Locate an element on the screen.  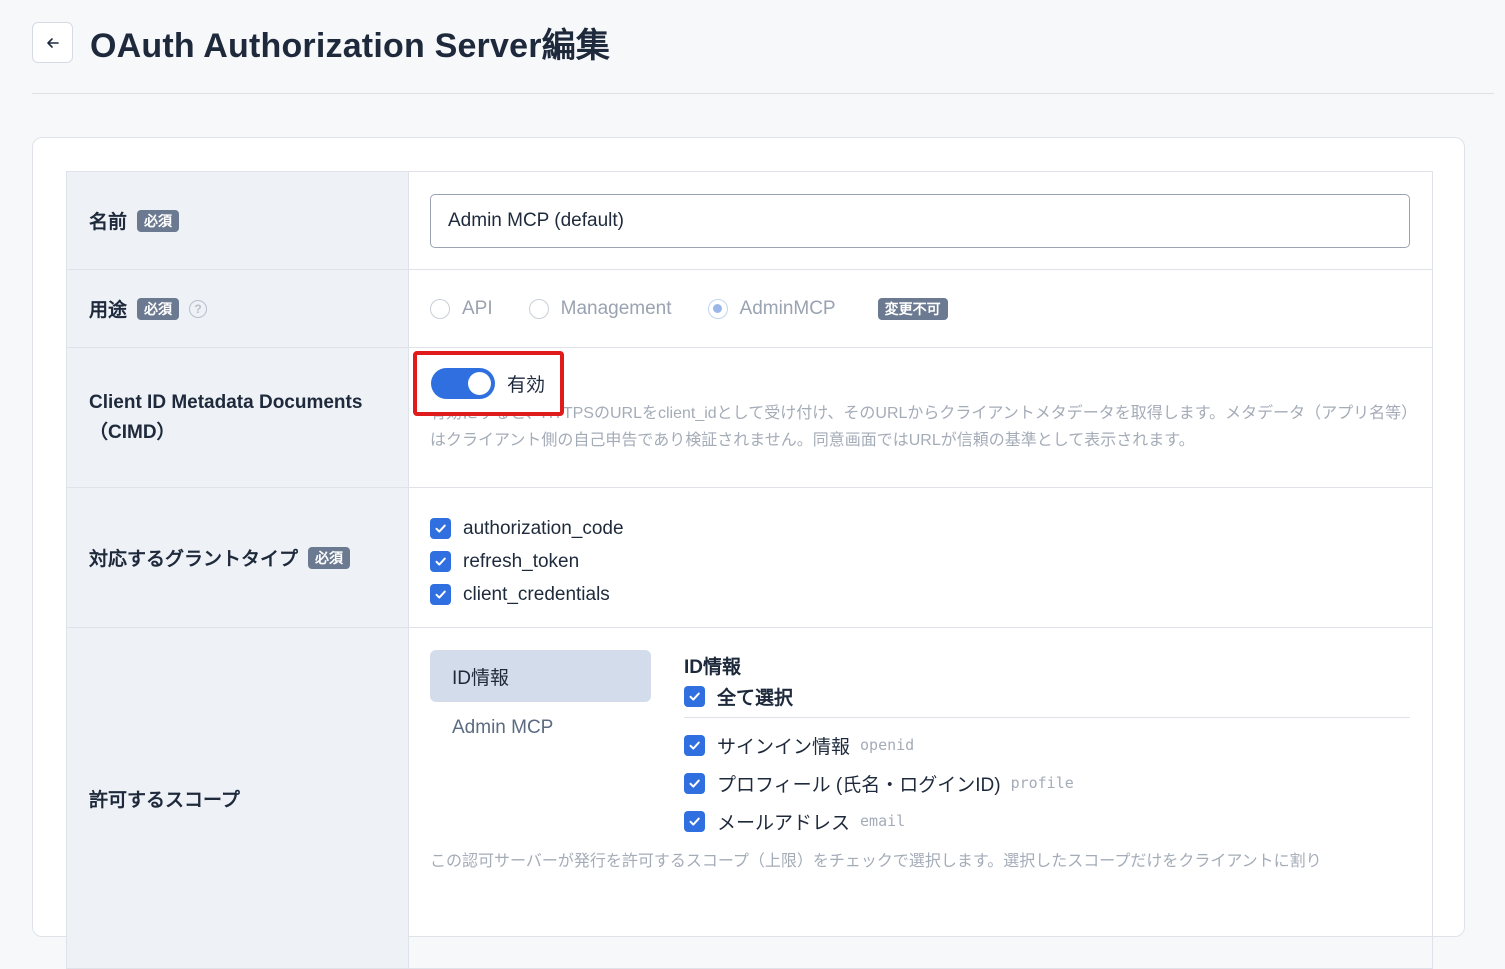
radio-management-label: Management is located at coordinates (616, 308).